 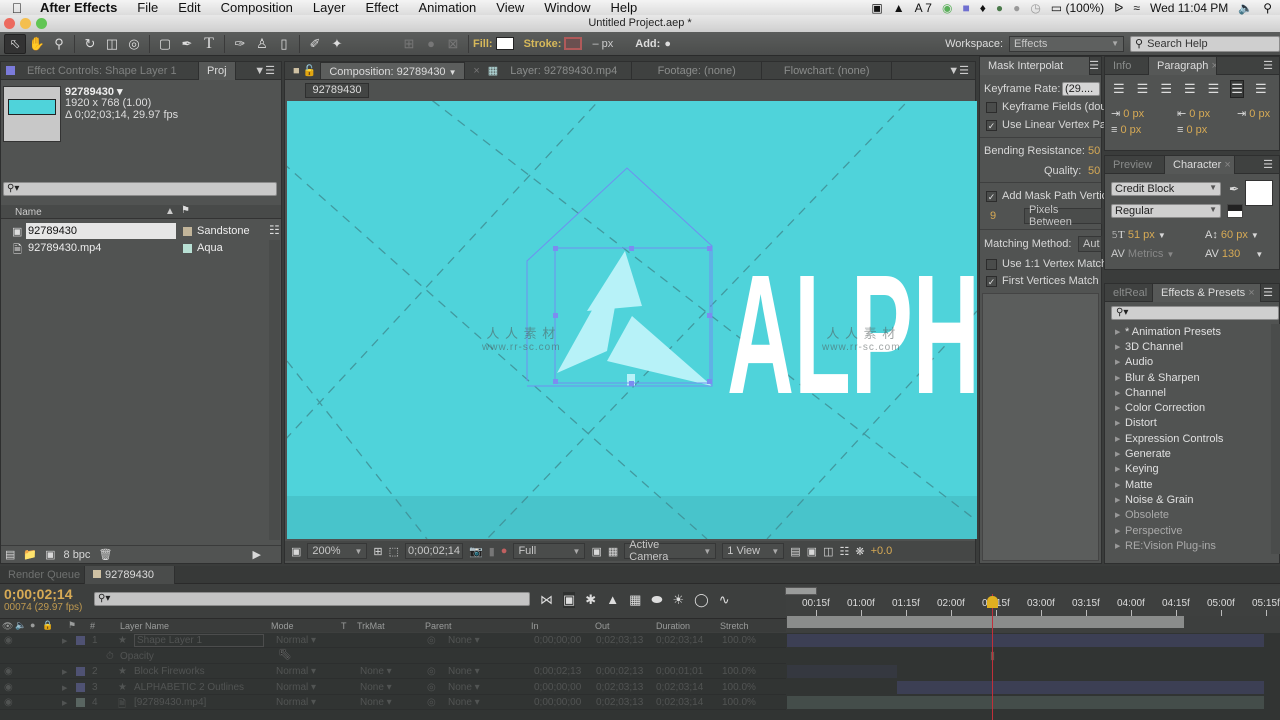 I want to click on new-comp-icon: ▣, so click(x=50, y=554).